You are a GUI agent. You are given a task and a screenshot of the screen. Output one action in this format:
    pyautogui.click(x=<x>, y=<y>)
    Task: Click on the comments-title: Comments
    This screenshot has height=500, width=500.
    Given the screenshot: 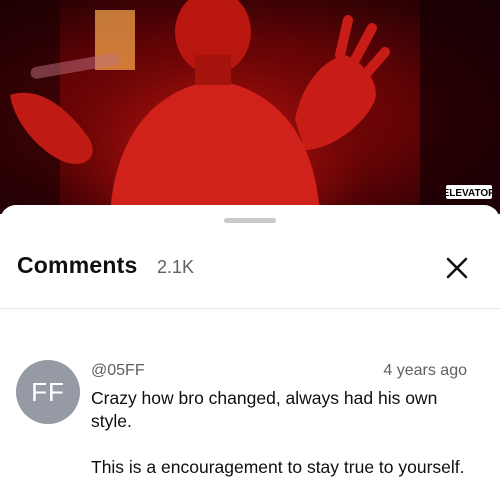 What is the action you would take?
    pyautogui.click(x=77, y=265)
    